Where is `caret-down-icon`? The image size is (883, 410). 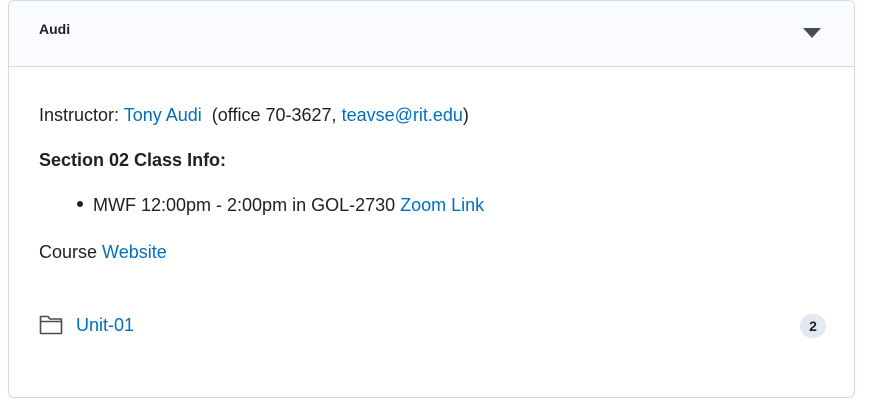 caret-down-icon is located at coordinates (812, 33).